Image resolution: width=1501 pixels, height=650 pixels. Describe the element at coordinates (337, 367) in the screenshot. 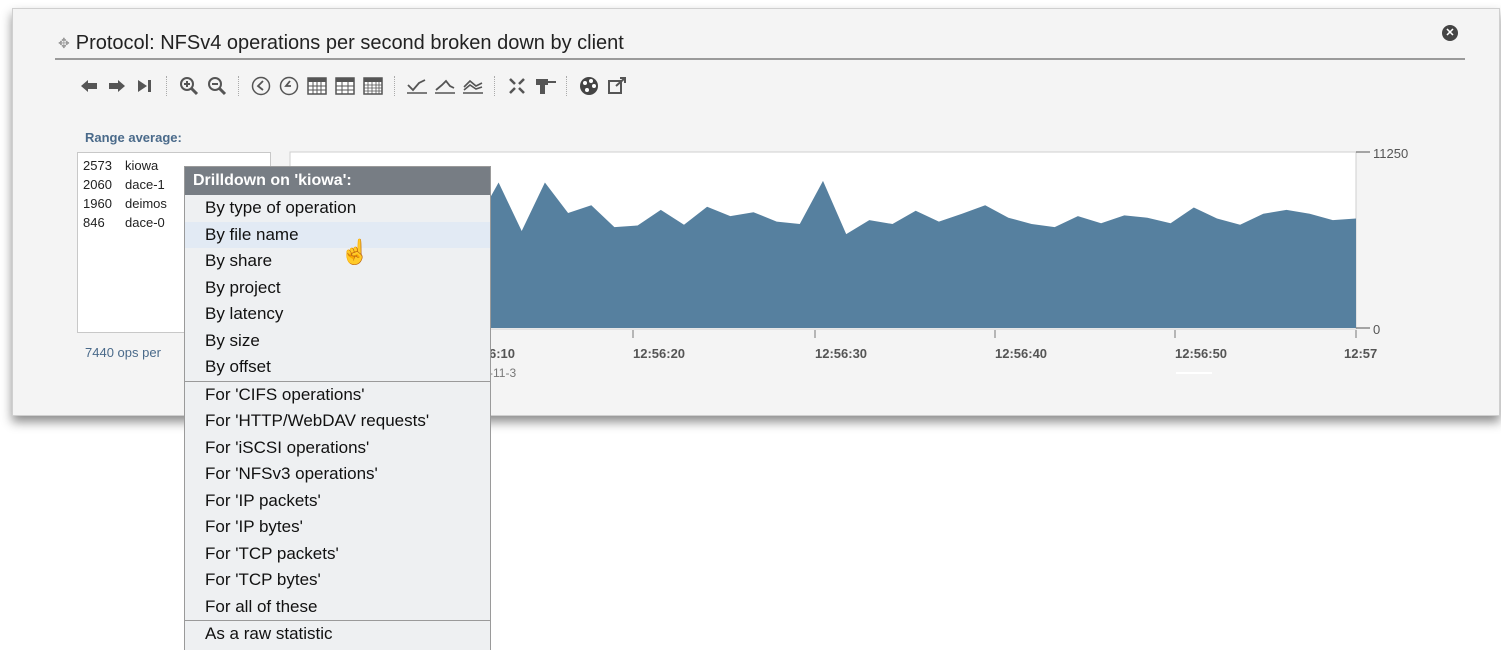

I see `menu-item: By offset` at that location.